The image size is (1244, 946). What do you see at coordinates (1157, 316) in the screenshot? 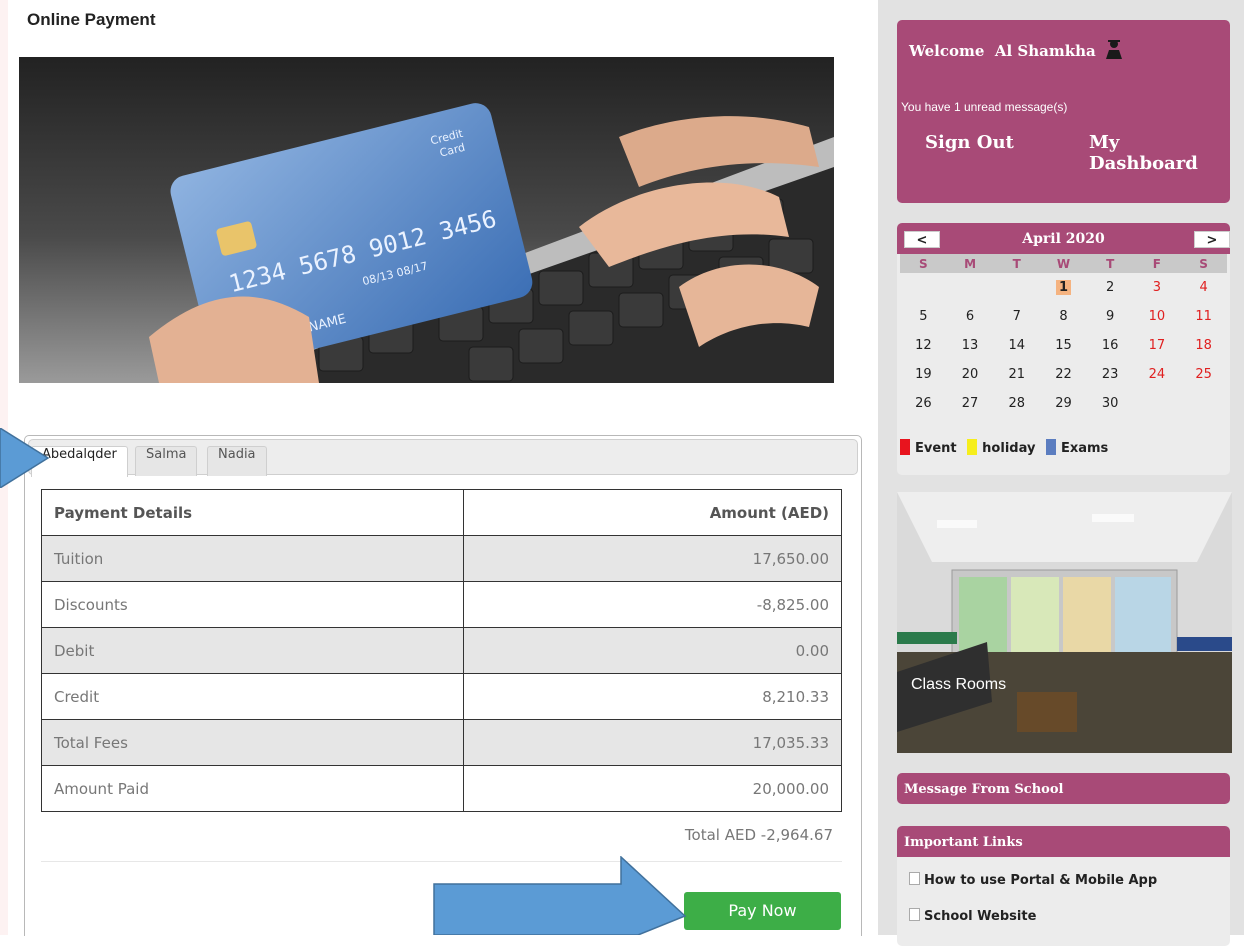
I see `calendar-day: 10` at bounding box center [1157, 316].